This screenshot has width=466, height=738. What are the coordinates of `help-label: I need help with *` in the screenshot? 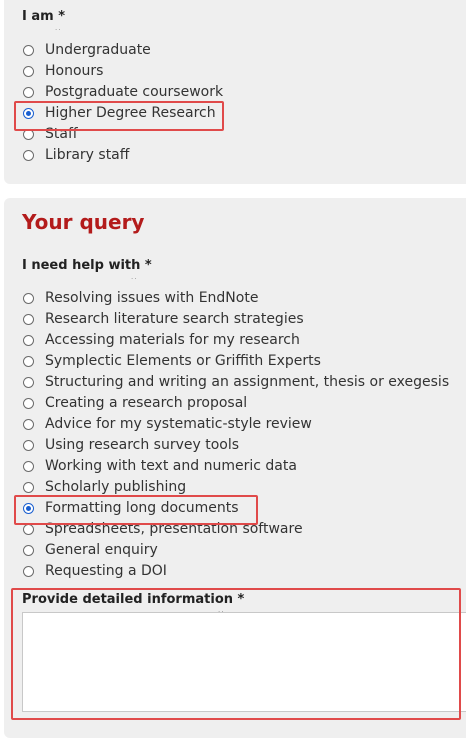 It's located at (87, 265).